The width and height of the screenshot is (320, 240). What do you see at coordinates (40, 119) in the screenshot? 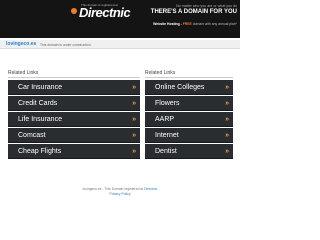
I see `link-label: Life Insurance` at bounding box center [40, 119].